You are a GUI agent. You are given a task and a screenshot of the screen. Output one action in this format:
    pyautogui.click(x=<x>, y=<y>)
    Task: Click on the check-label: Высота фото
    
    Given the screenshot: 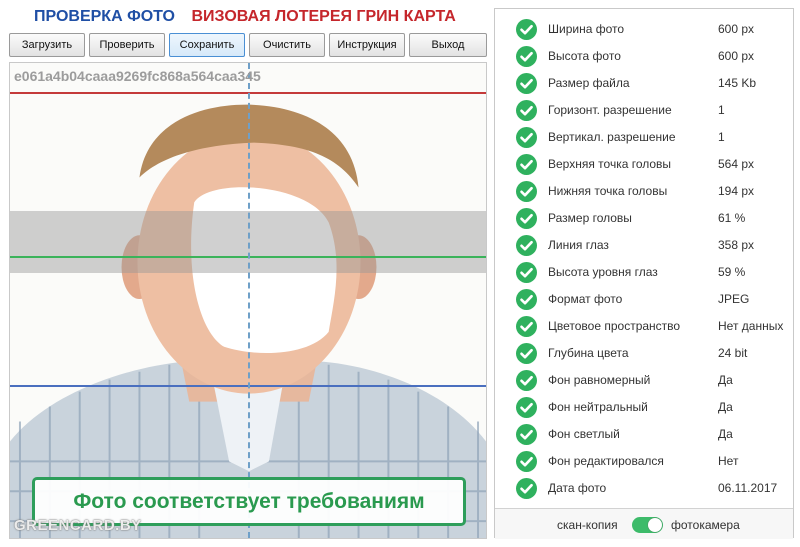 What is the action you would take?
    pyautogui.click(x=584, y=56)
    